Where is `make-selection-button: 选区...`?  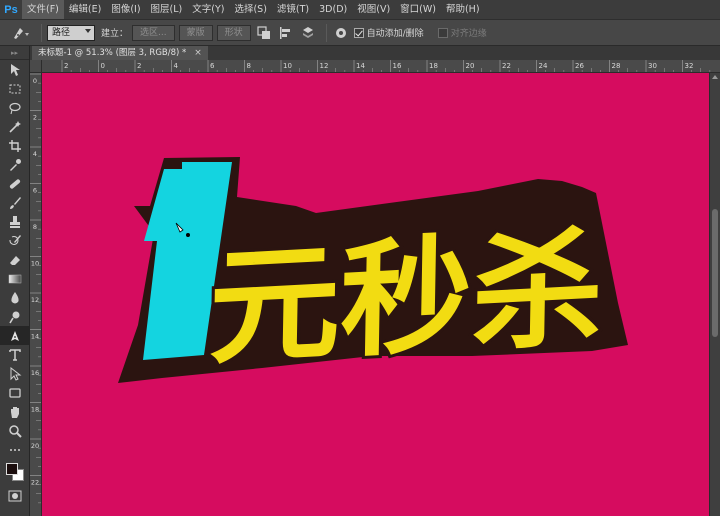 make-selection-button: 选区... is located at coordinates (153, 32).